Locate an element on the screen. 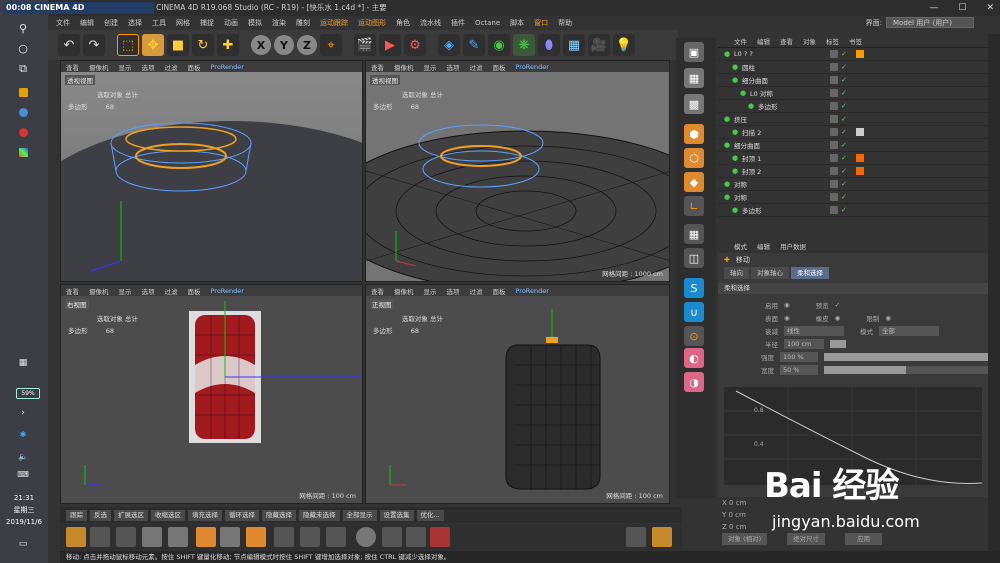 The height and width of the screenshot is (563, 1000). object-row: ● 封顶 2 ✓ is located at coordinates (853, 171).